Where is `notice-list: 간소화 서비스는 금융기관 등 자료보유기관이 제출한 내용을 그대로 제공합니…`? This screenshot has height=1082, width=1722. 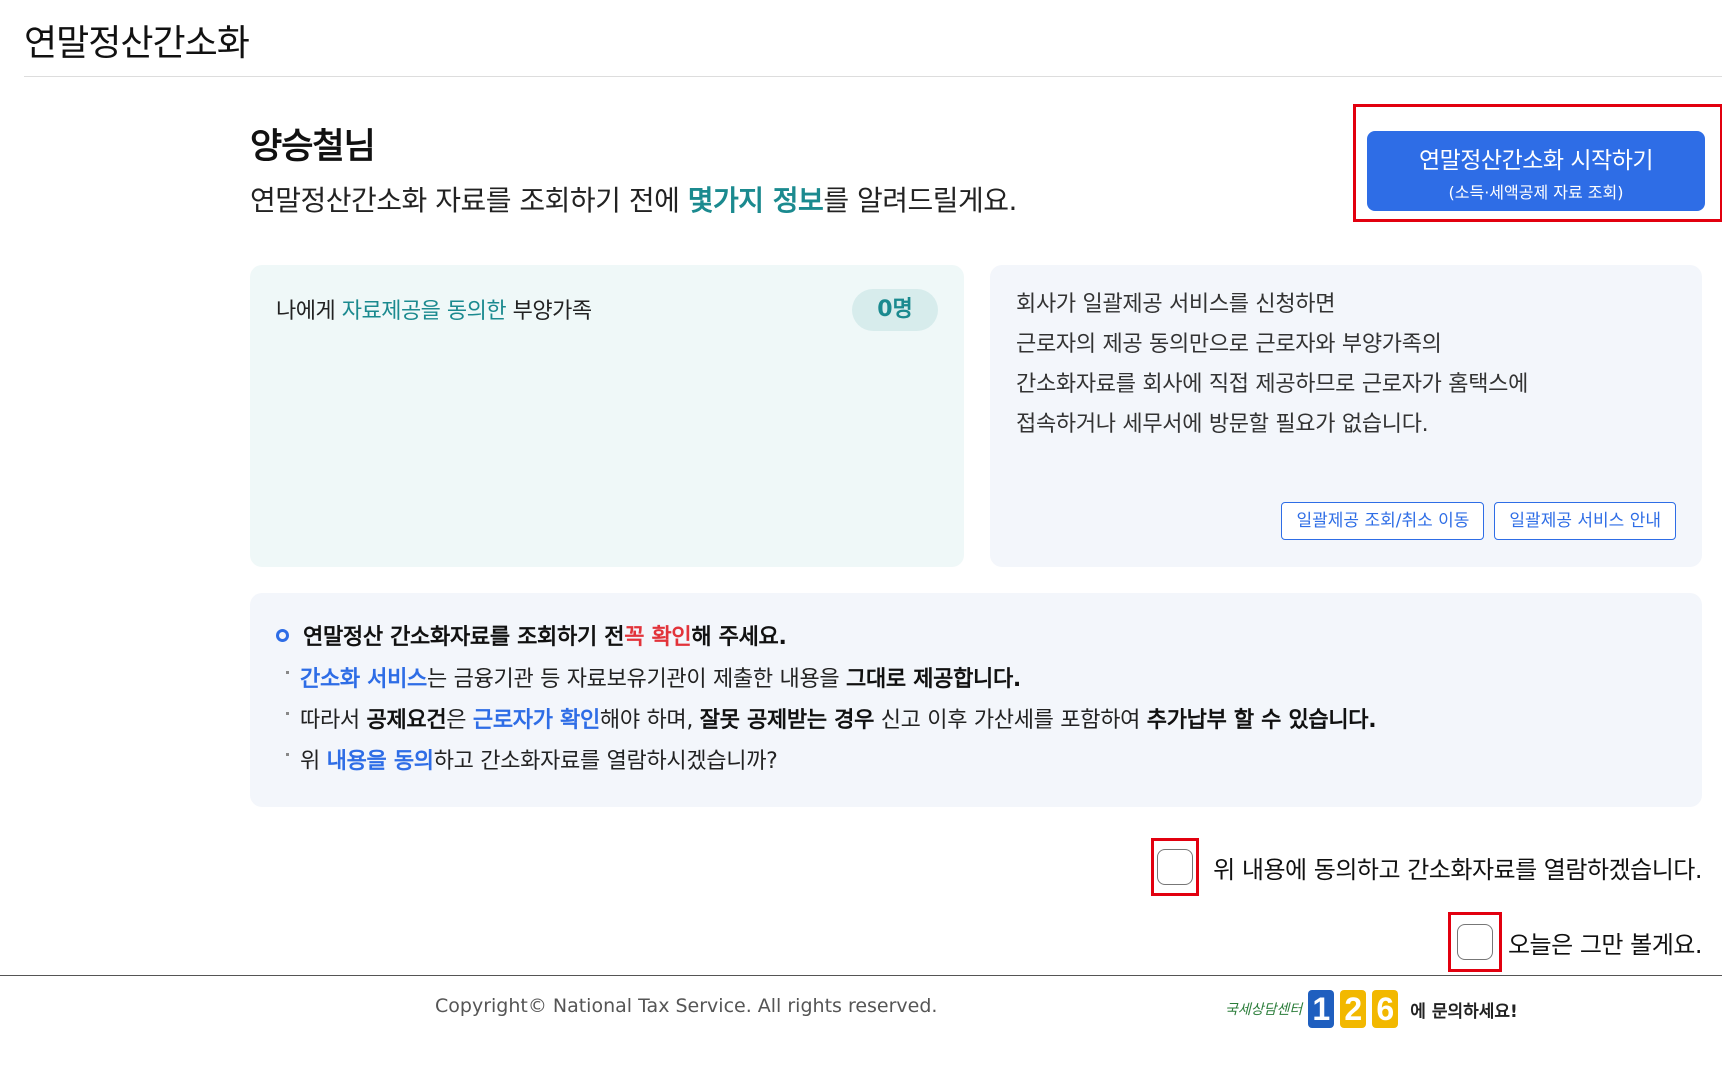 notice-list: 간소화 서비스는 금융기관 등 자료보유기관이 제출한 내용을 그대로 제공합니… is located at coordinates (831, 720).